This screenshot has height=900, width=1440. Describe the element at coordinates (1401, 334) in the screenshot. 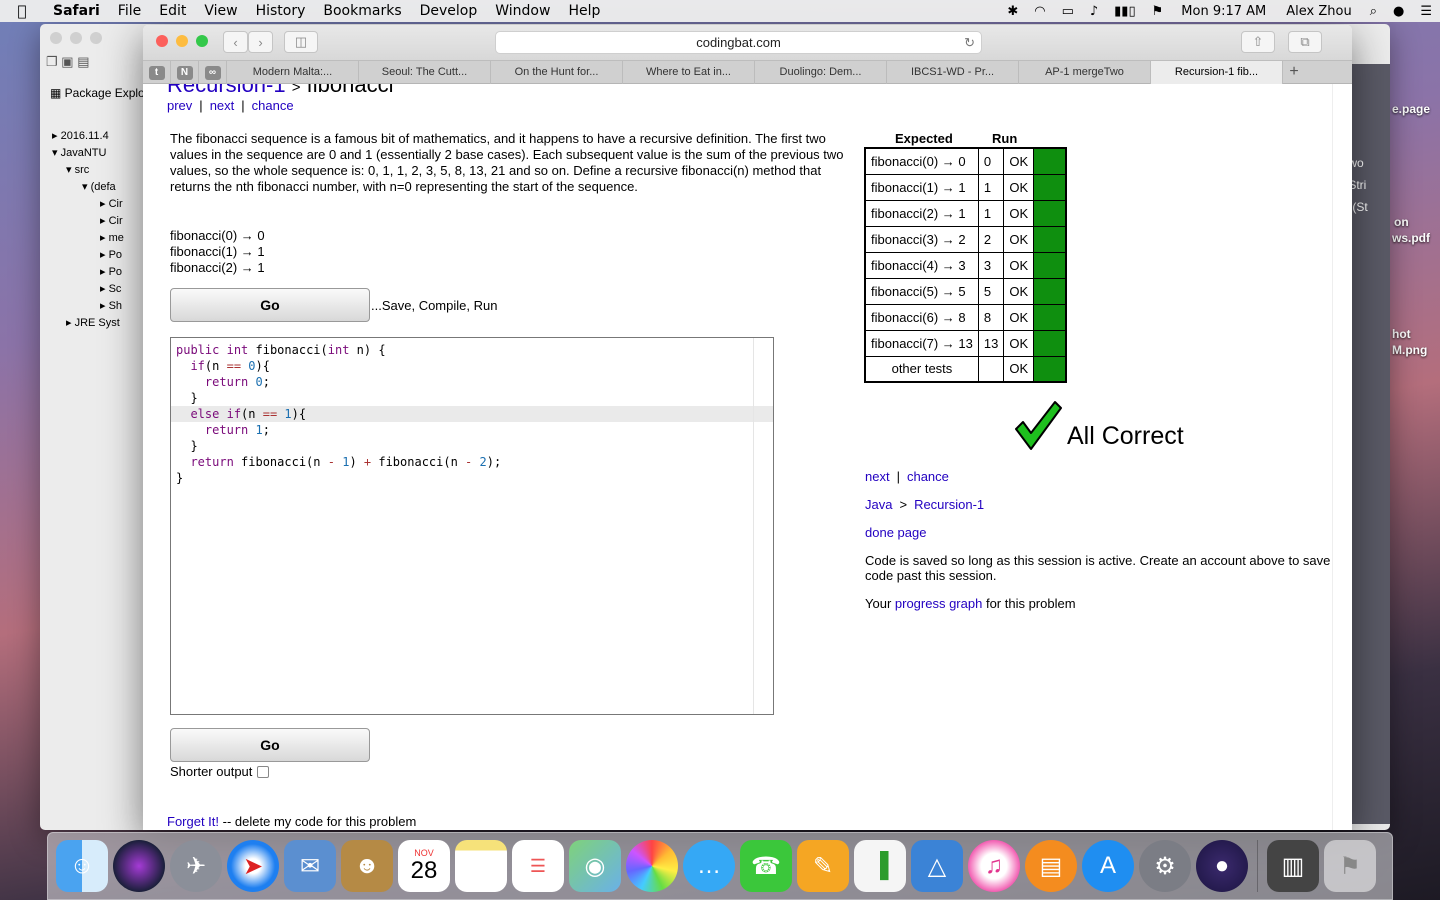

I see `desktop-file-label: hot` at that location.